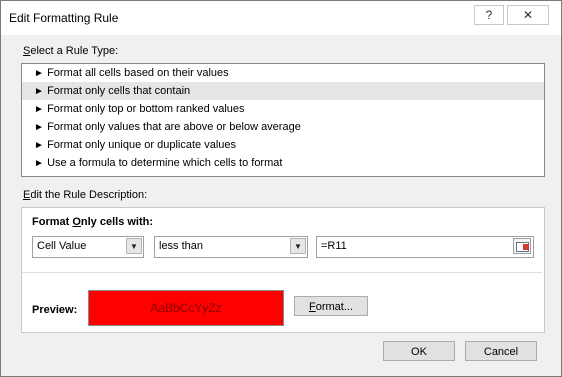 The height and width of the screenshot is (377, 562). Describe the element at coordinates (283, 91) in the screenshot. I see `rule-type-item-cells-that-contain: ► Format only cells that contain` at that location.